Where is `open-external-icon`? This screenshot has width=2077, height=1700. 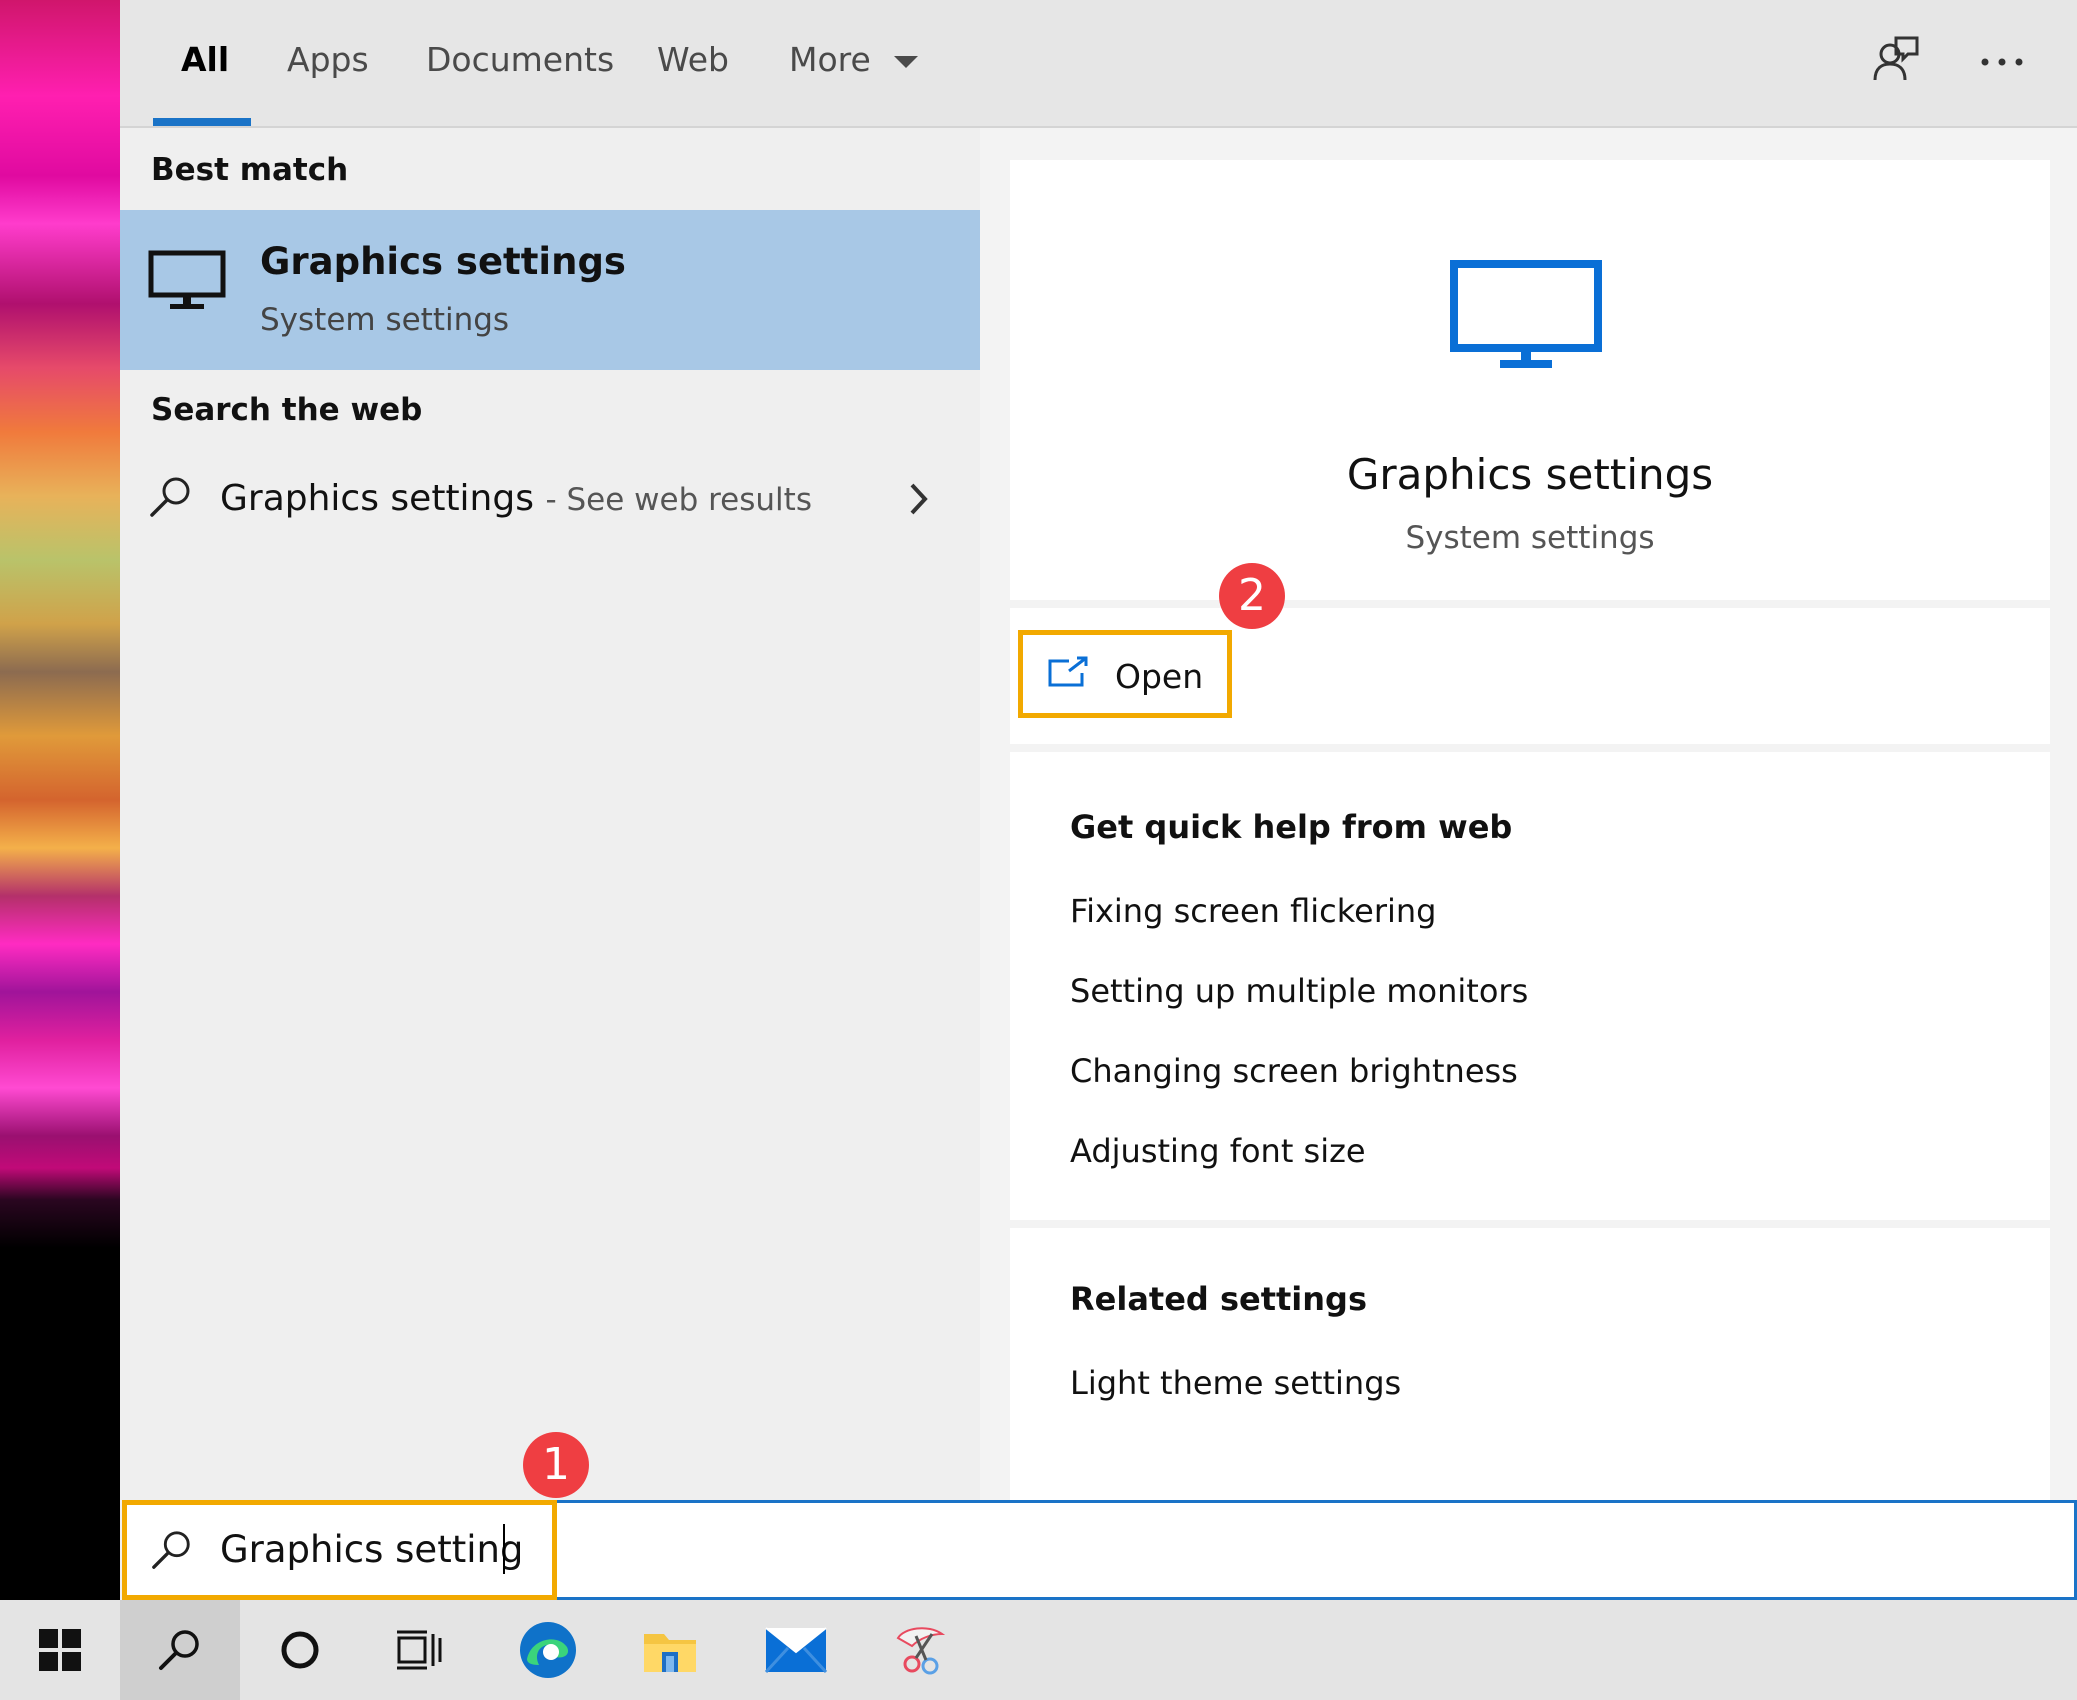
open-external-icon is located at coordinates (1068, 674).